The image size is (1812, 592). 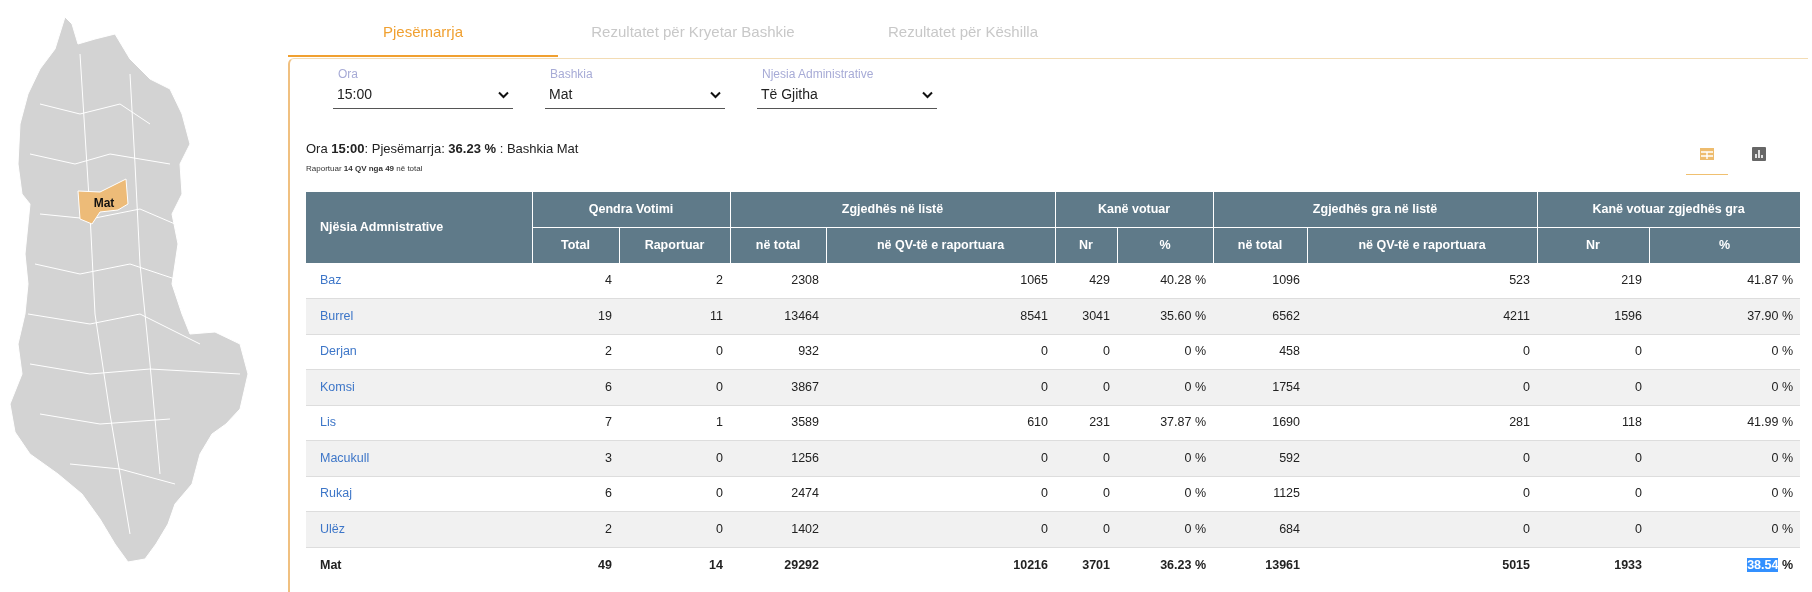 I want to click on unit-link: Baz, so click(x=331, y=280).